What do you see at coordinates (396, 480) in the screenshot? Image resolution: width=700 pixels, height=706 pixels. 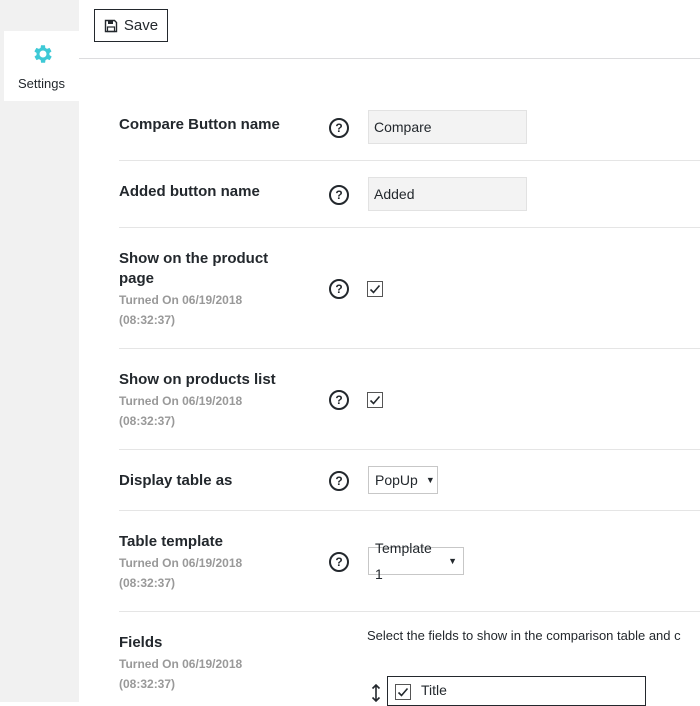 I see `display-table-as-value: PopUp` at bounding box center [396, 480].